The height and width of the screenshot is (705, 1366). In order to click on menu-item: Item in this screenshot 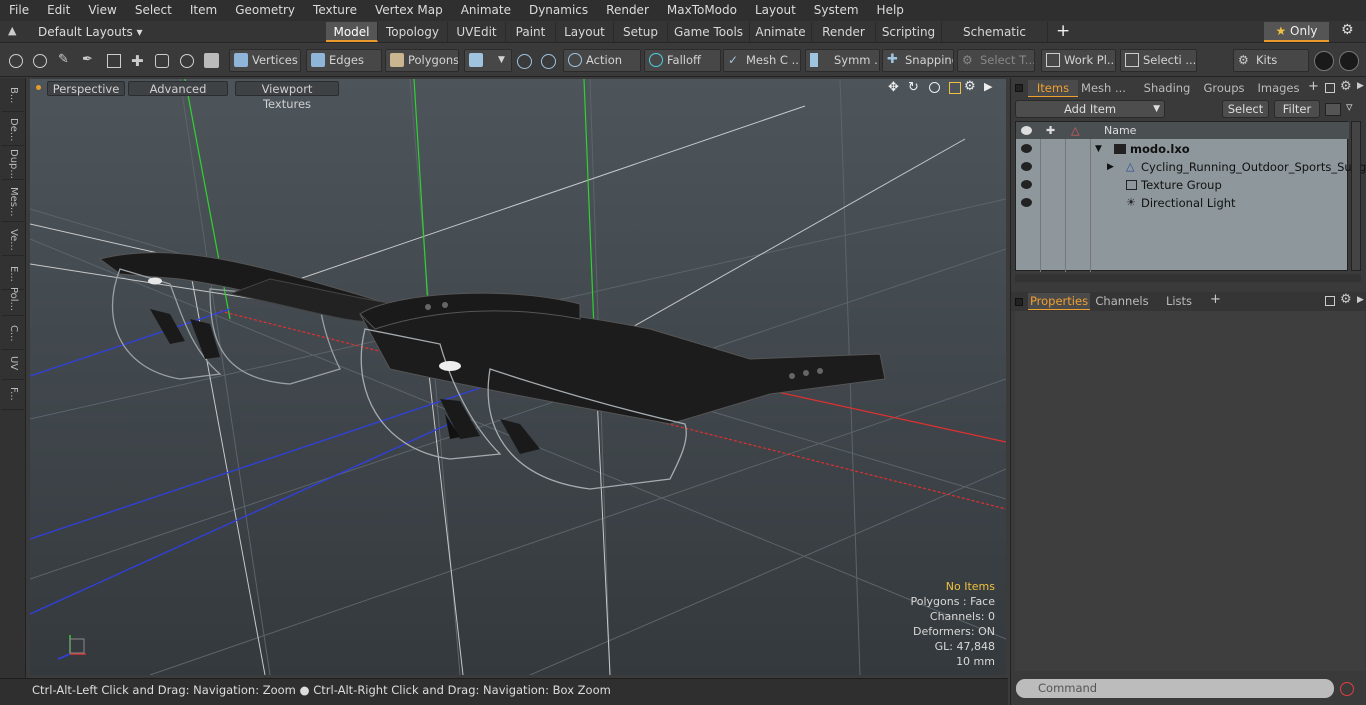, I will do `click(203, 10)`.